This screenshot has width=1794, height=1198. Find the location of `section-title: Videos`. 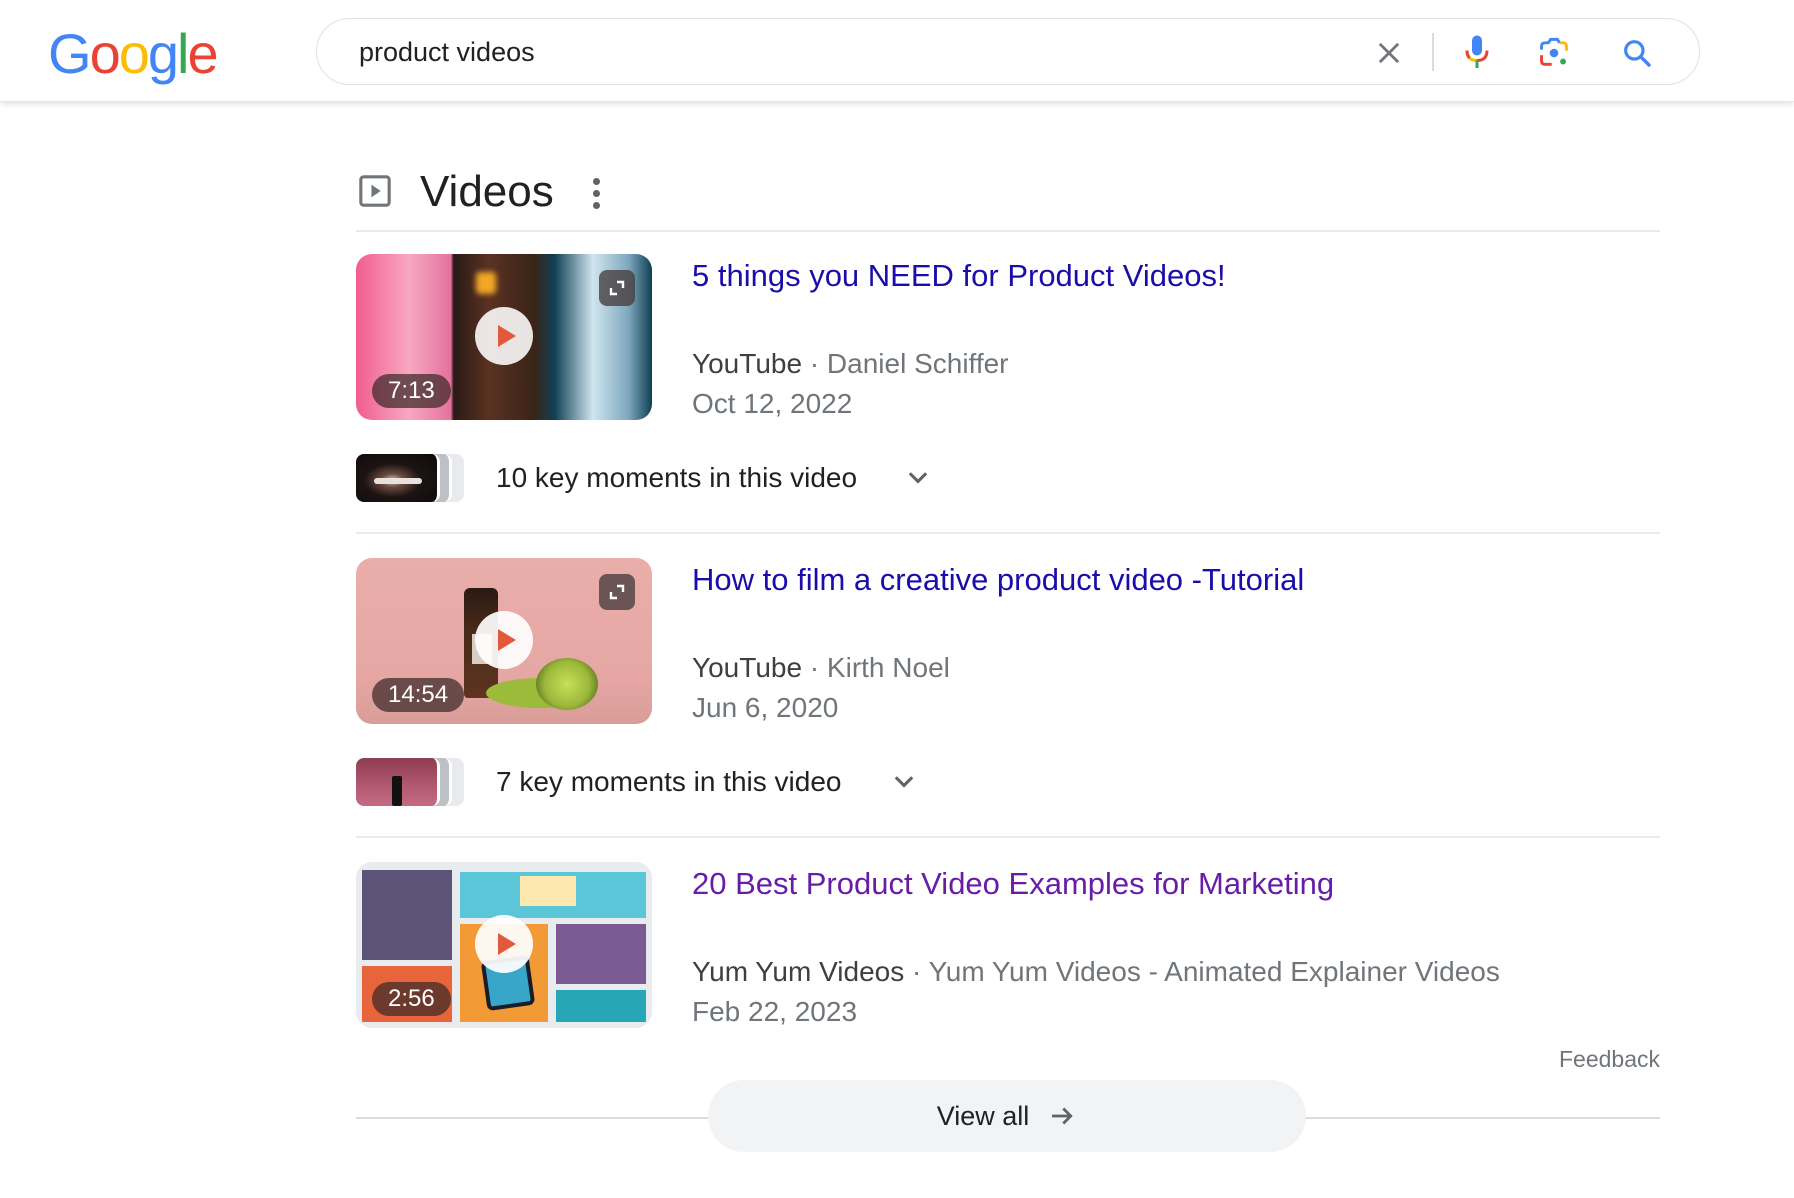

section-title: Videos is located at coordinates (487, 191).